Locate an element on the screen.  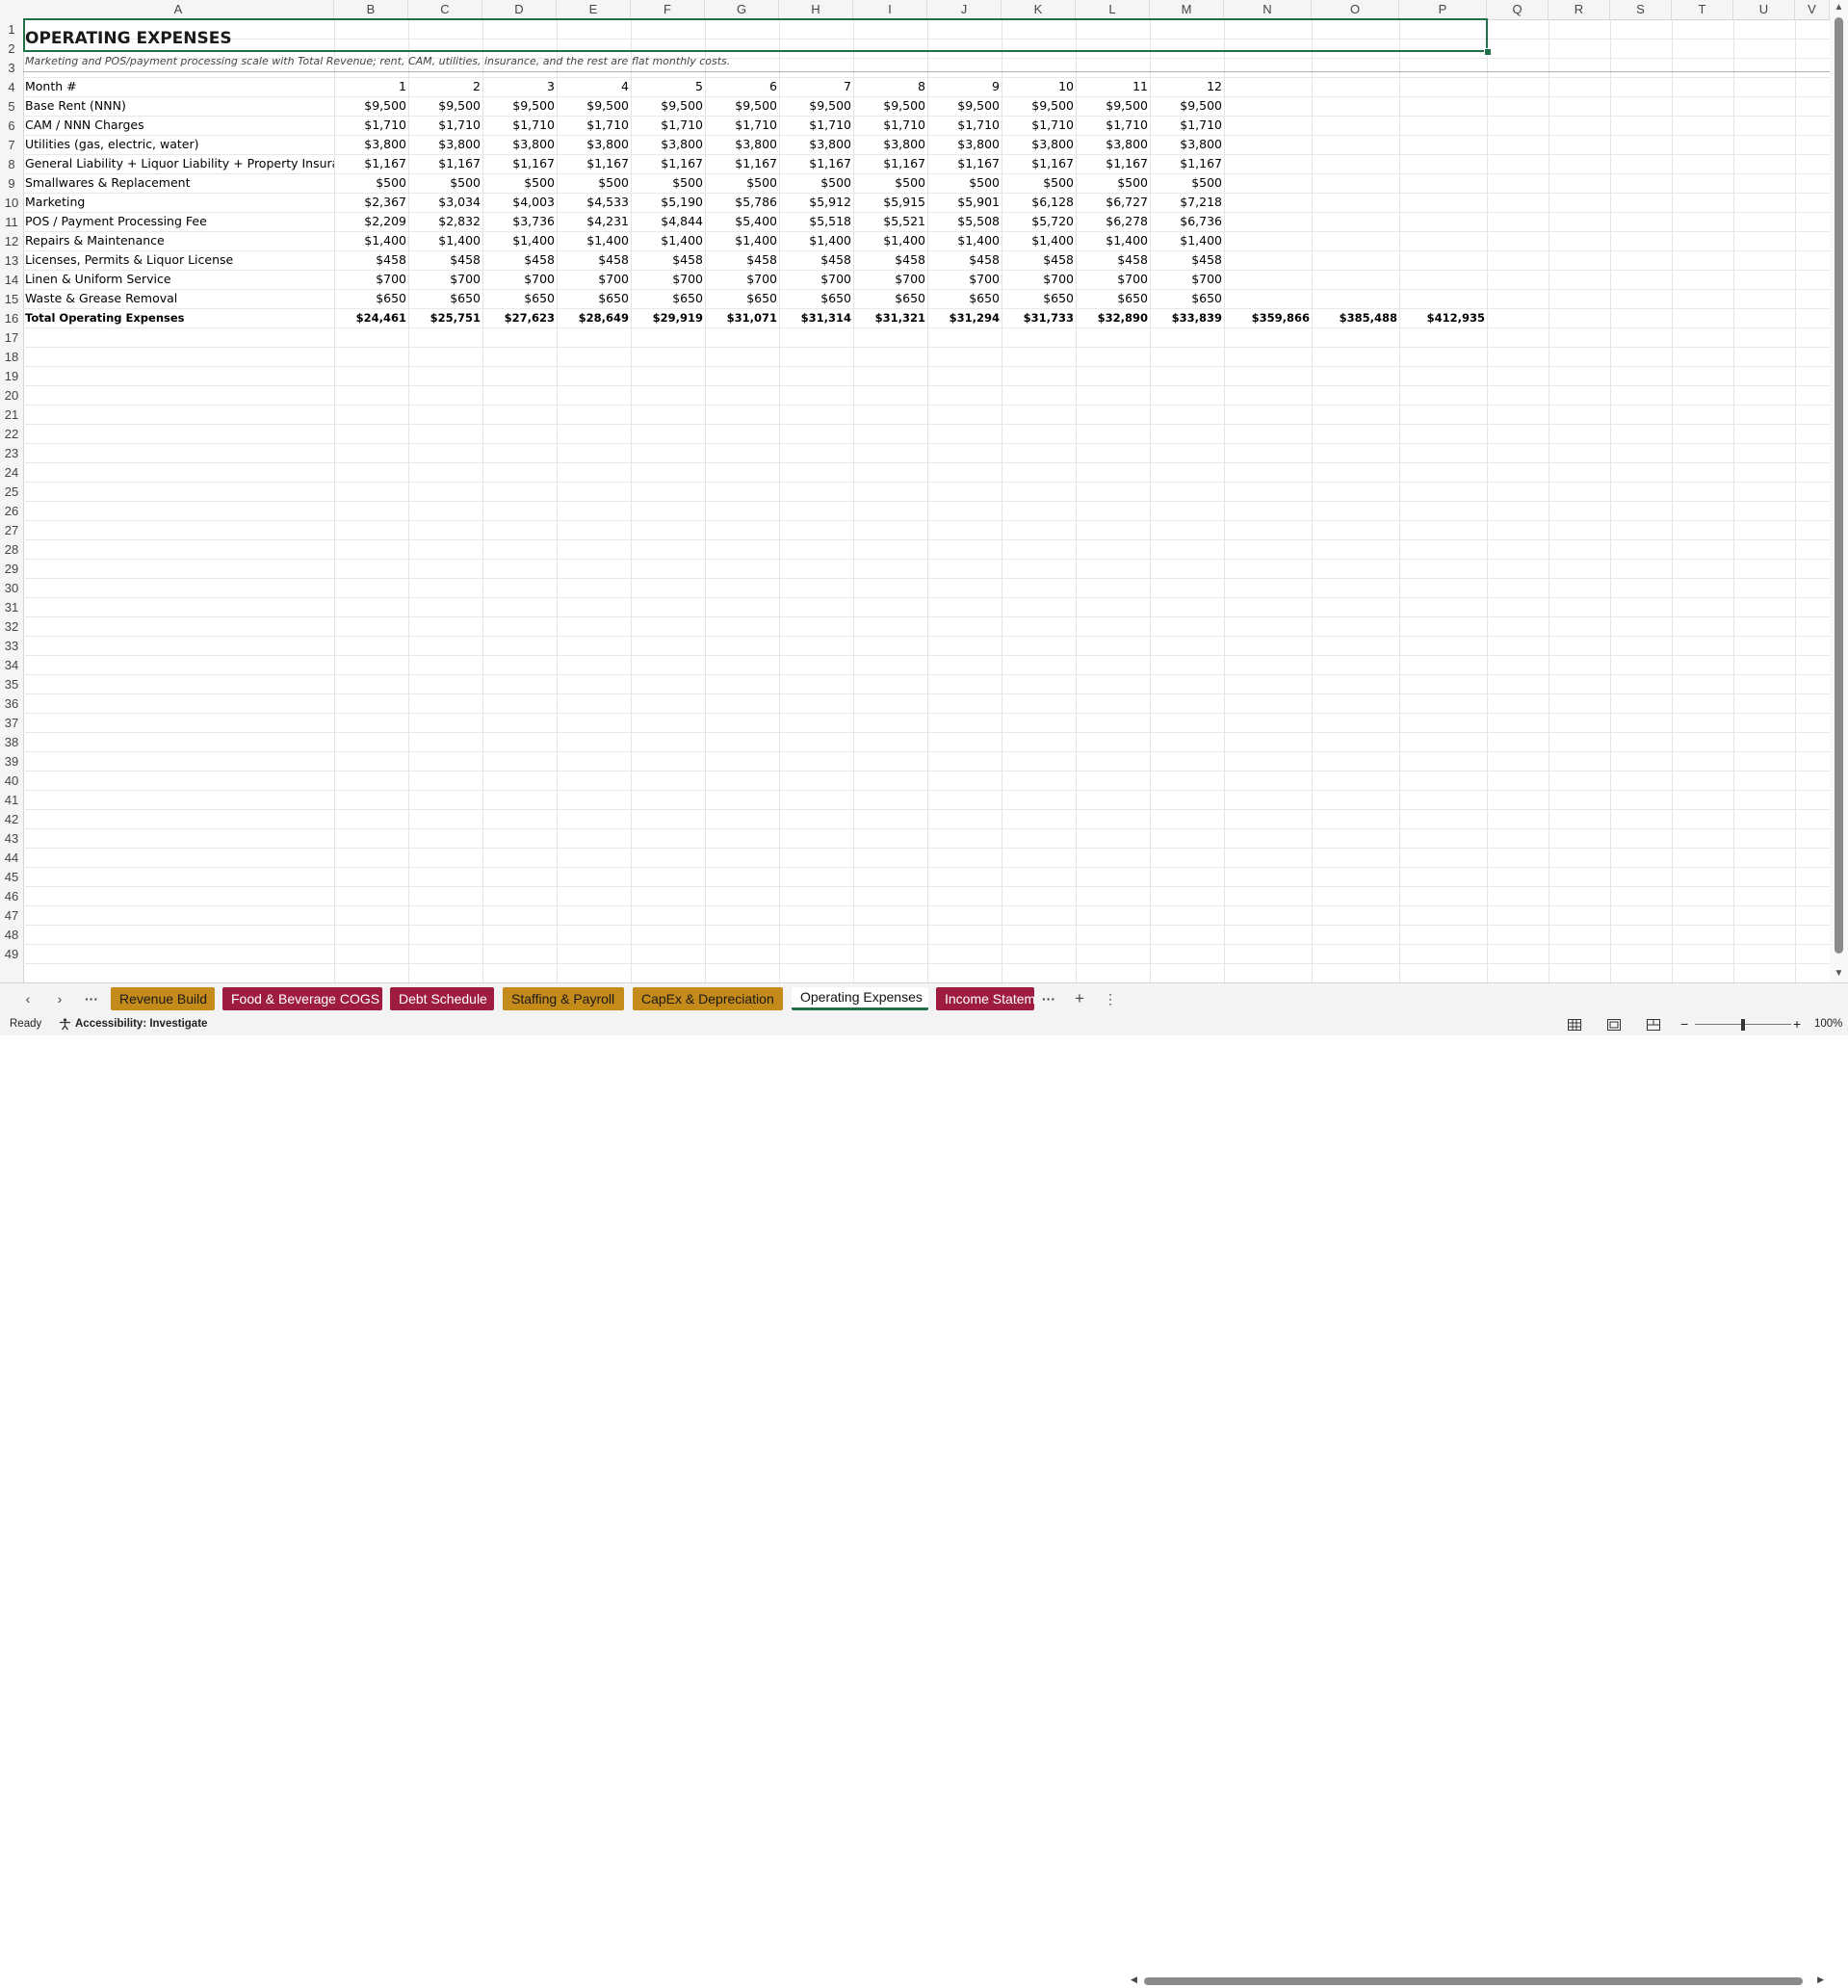
row-header: 14 is located at coordinates (11, 279).